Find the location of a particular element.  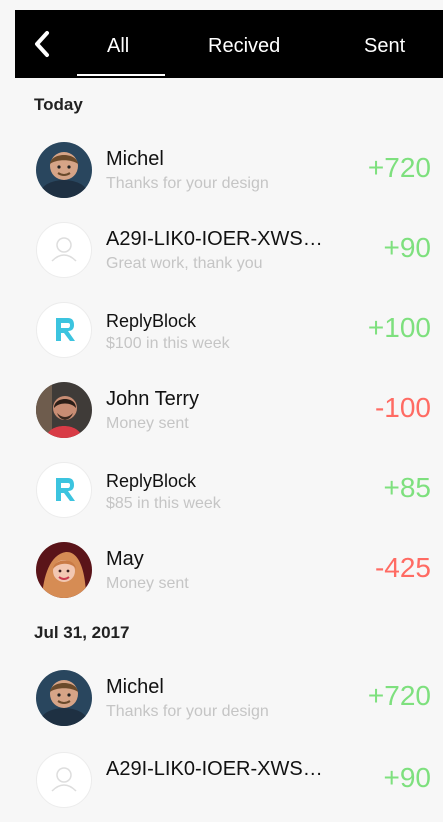

tab-received: Recived is located at coordinates (244, 46).